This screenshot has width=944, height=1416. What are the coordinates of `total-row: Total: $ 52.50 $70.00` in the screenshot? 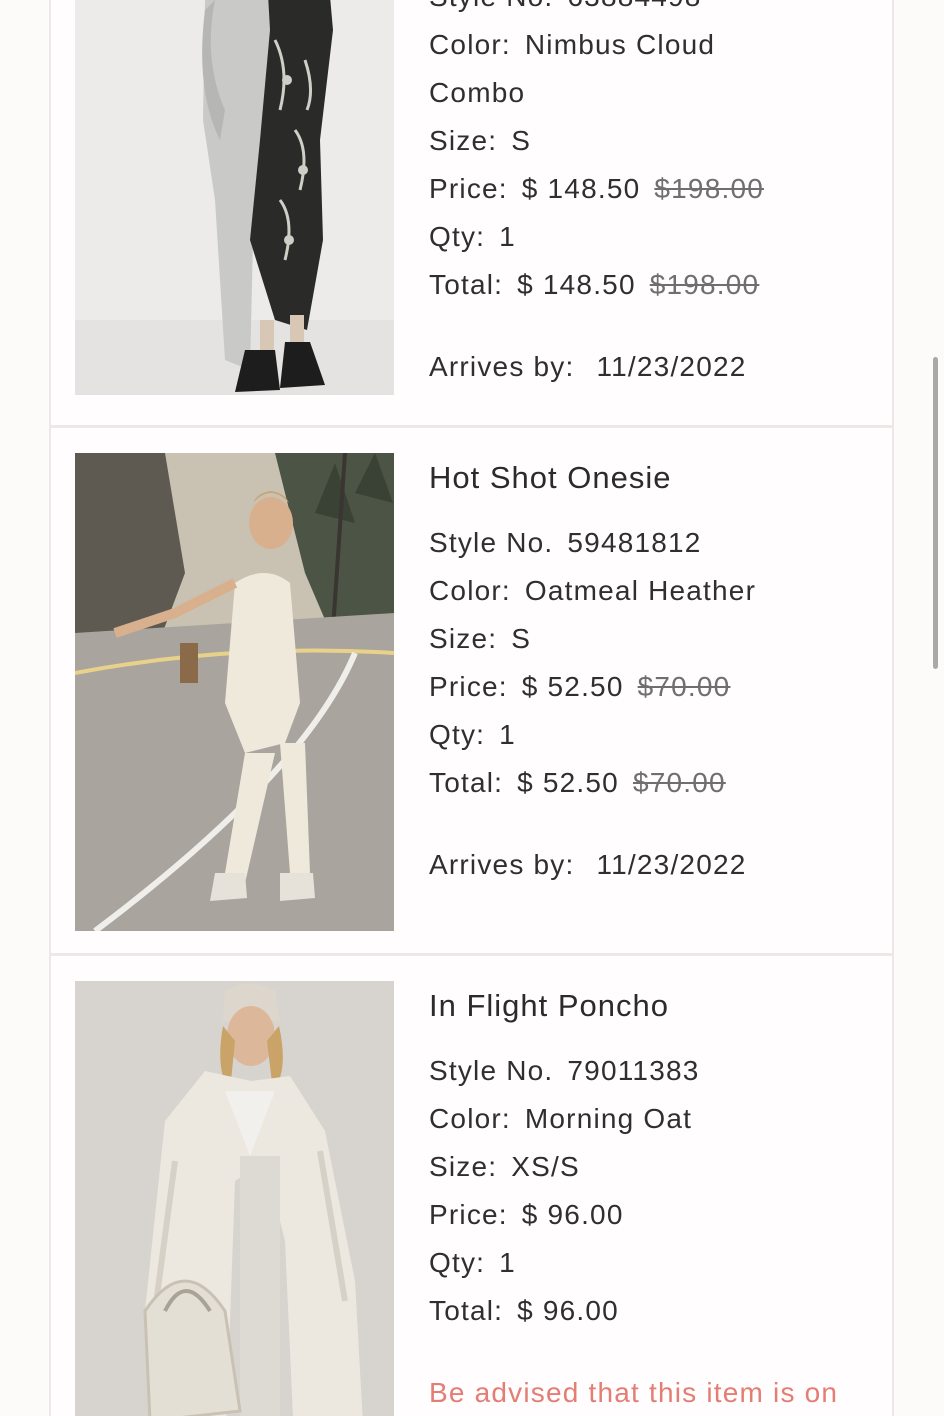 It's located at (655, 783).